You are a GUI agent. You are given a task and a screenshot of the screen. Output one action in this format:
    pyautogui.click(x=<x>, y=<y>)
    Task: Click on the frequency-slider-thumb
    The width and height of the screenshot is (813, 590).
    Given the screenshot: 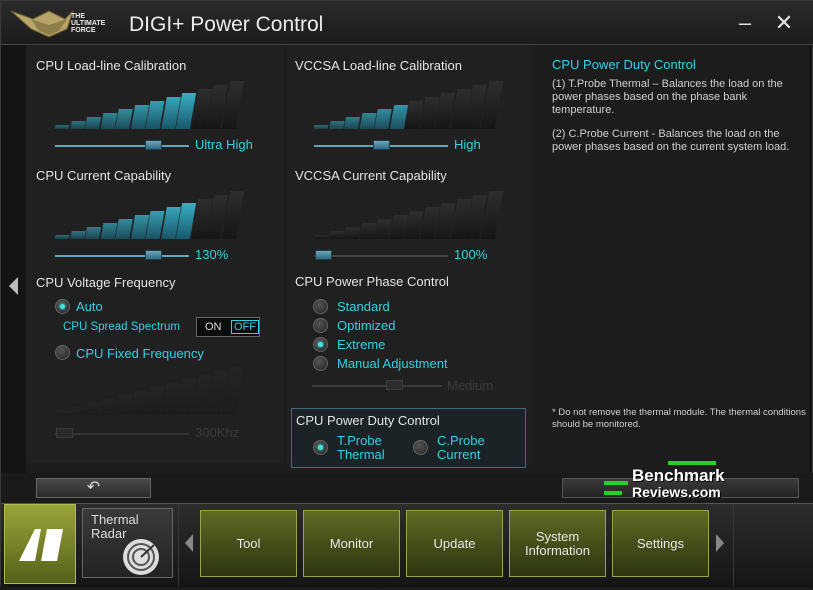 What is the action you would take?
    pyautogui.click(x=64, y=433)
    